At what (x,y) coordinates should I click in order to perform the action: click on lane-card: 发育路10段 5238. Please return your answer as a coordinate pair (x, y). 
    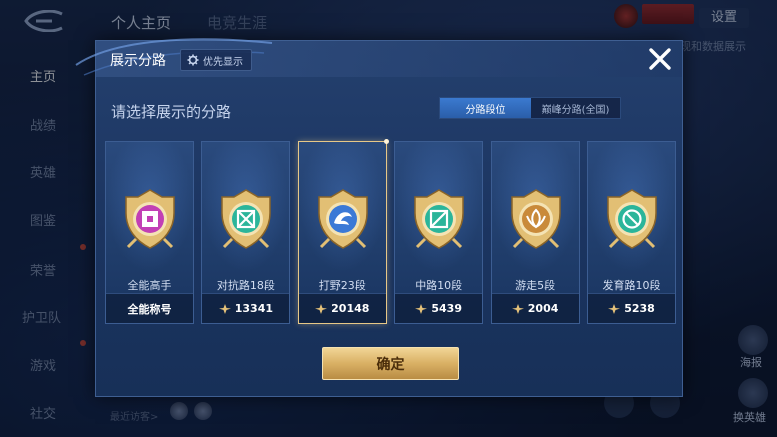
    Looking at the image, I should click on (631, 232).